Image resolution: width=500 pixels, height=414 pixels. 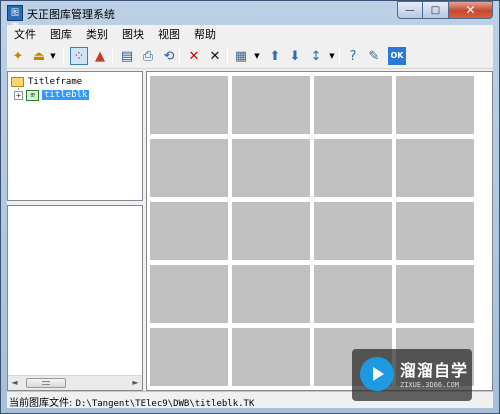 I want to click on block-list: ◄ ►, so click(x=75, y=298).